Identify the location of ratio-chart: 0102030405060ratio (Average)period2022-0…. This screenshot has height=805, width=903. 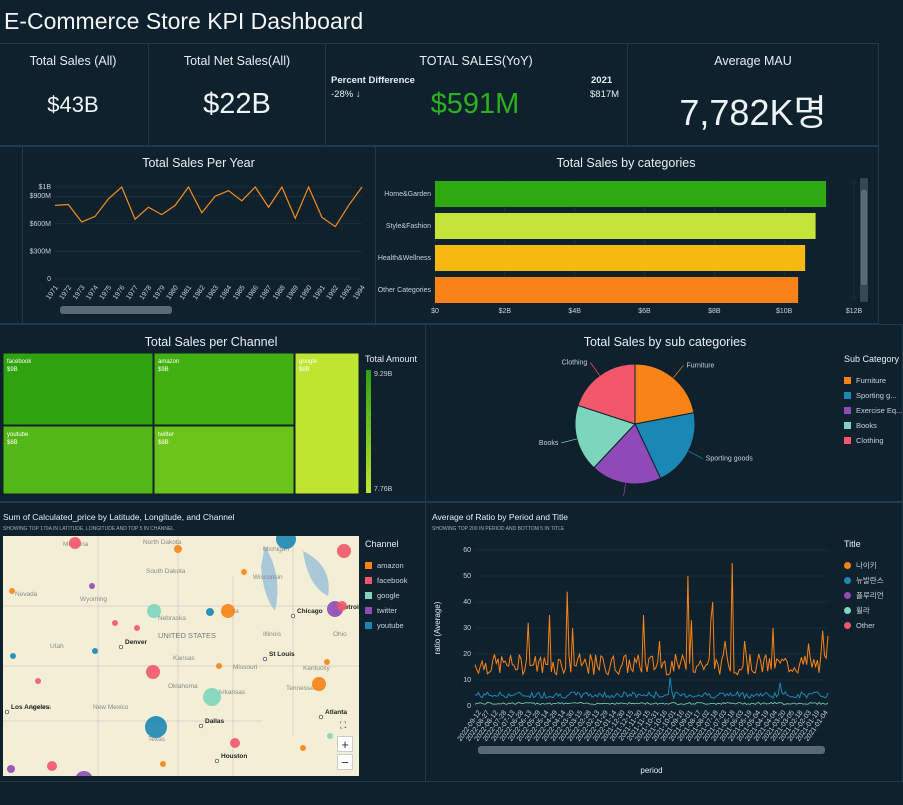
(631, 661).